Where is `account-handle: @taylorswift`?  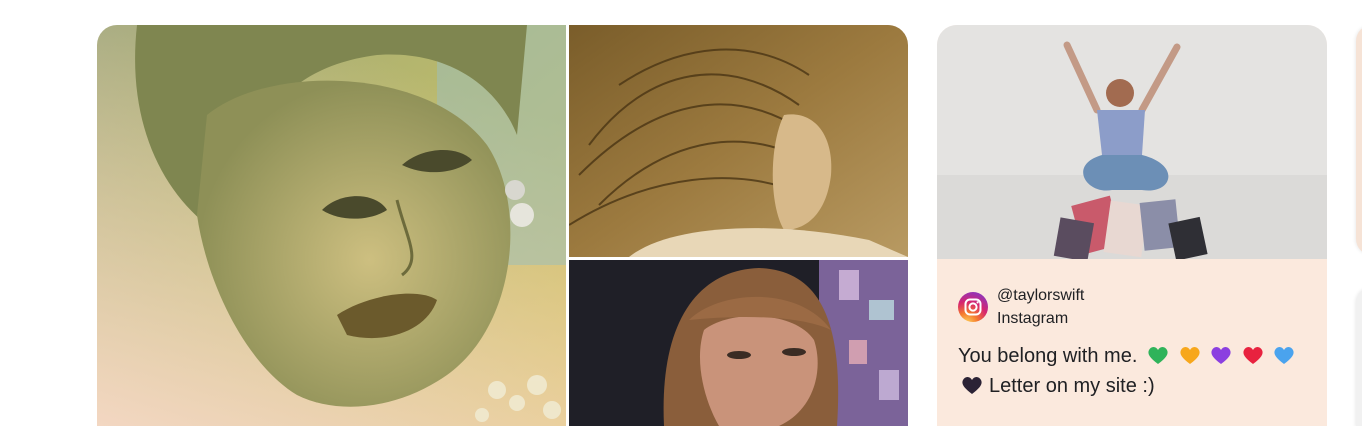
account-handle: @taylorswift is located at coordinates (1040, 295).